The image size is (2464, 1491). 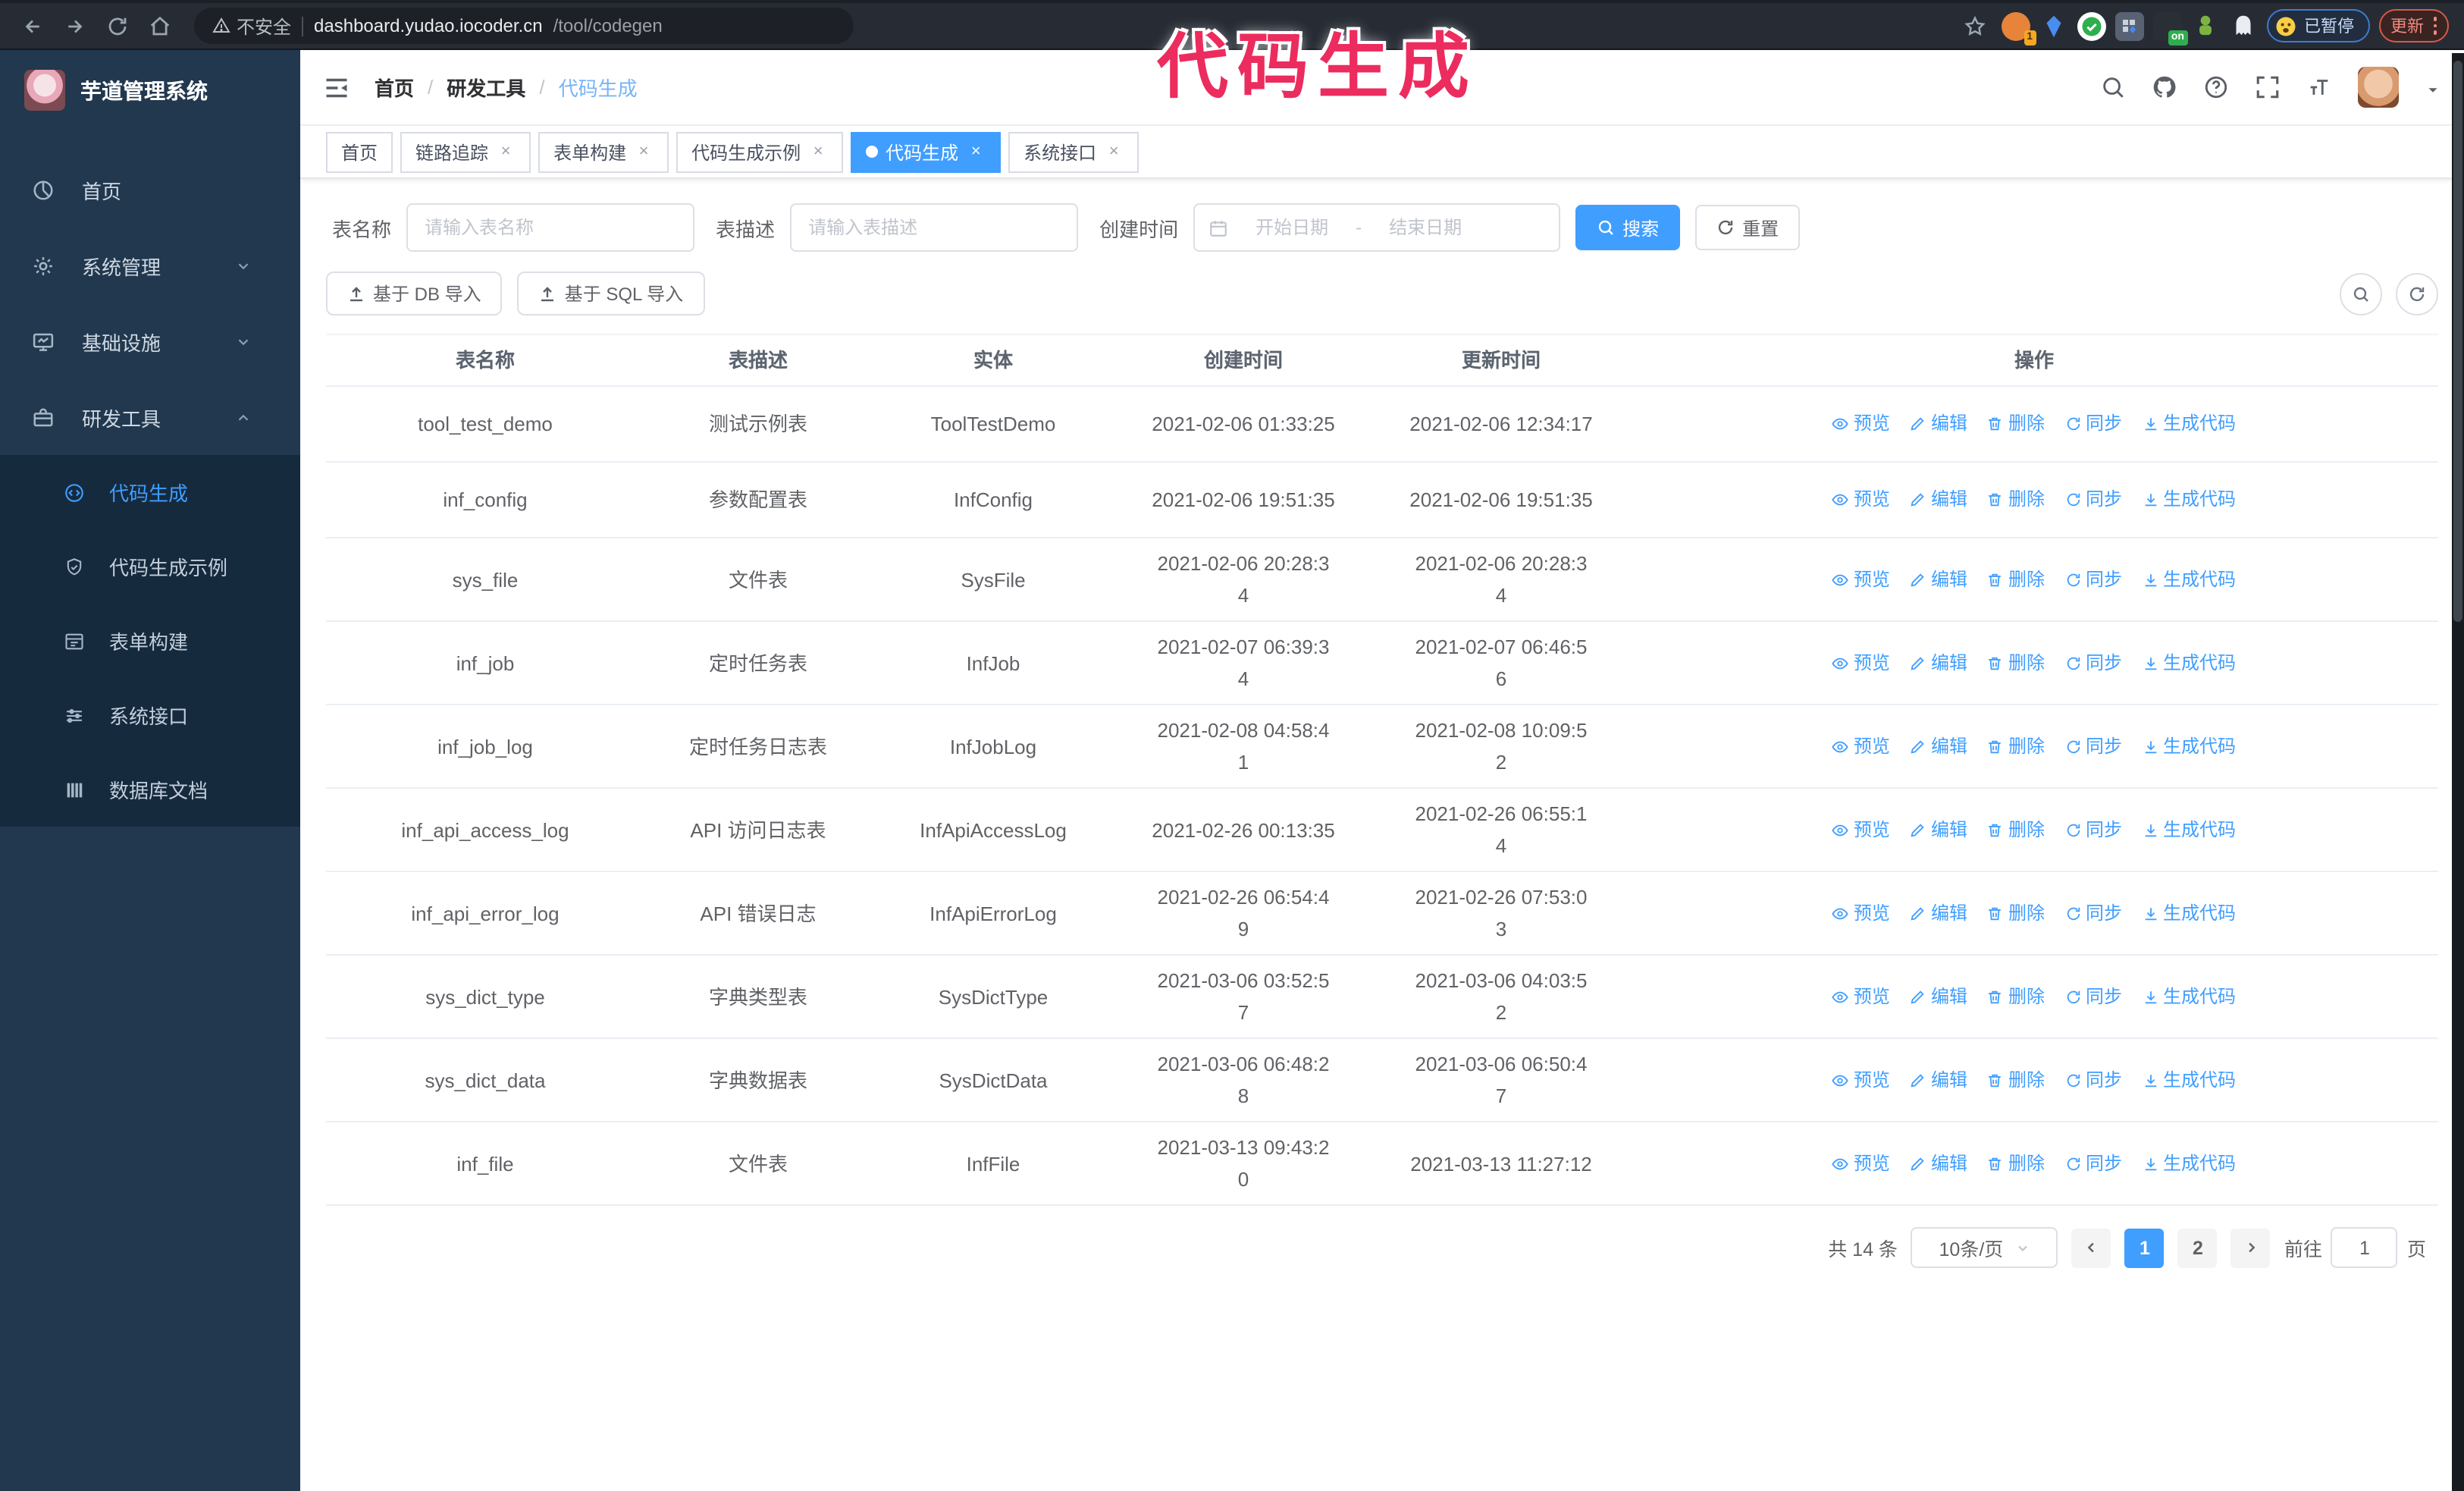 I want to click on tab-tag: 首页, so click(x=359, y=151).